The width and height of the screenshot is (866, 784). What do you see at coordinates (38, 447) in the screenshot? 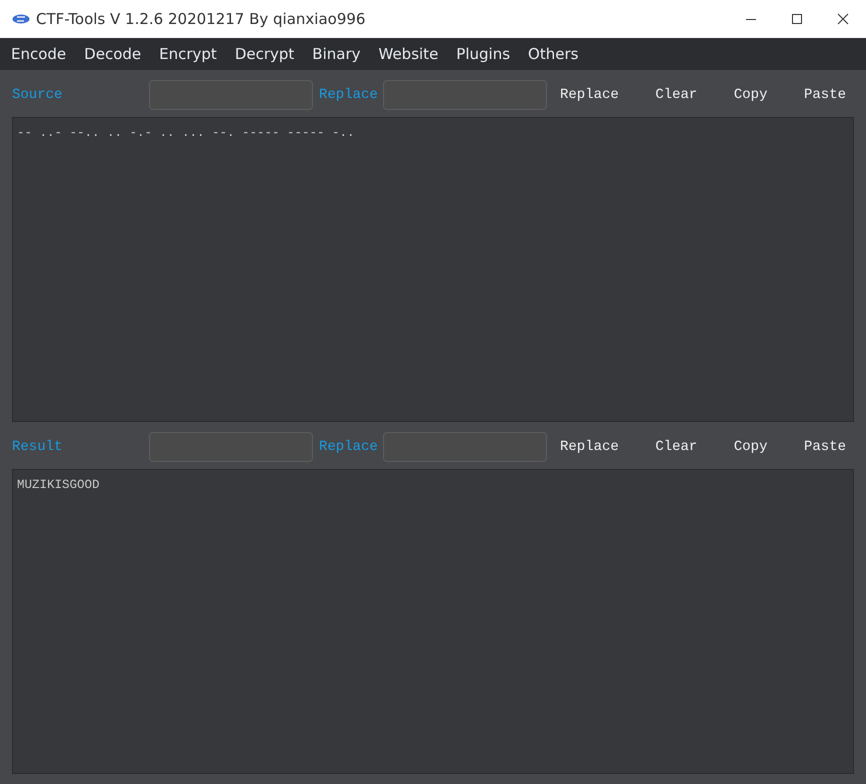
I see `section-label: Result` at bounding box center [38, 447].